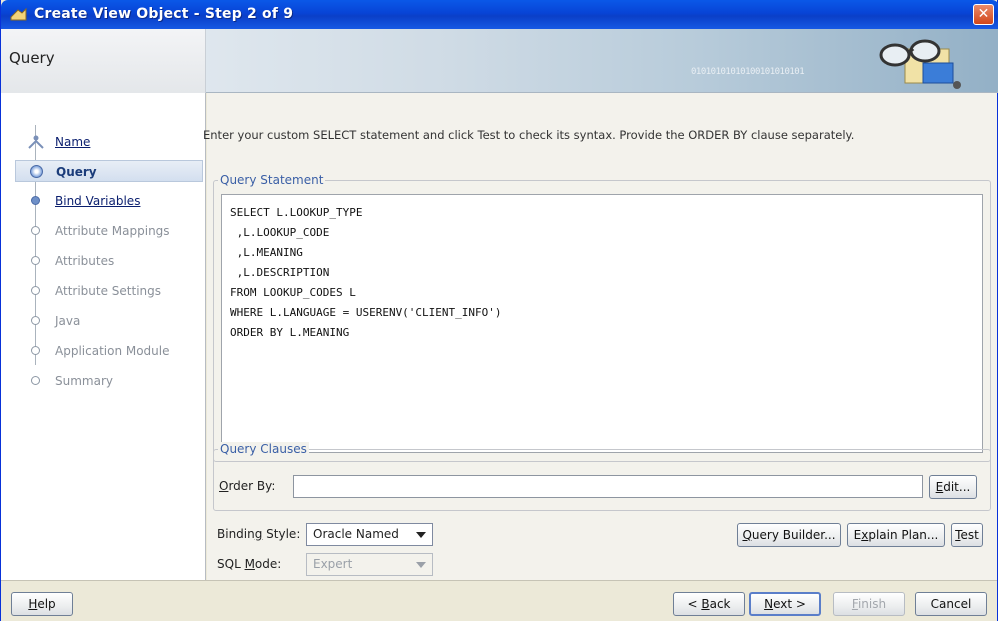 The width and height of the screenshot is (998, 621). I want to click on close-icon: ✕, so click(983, 14).